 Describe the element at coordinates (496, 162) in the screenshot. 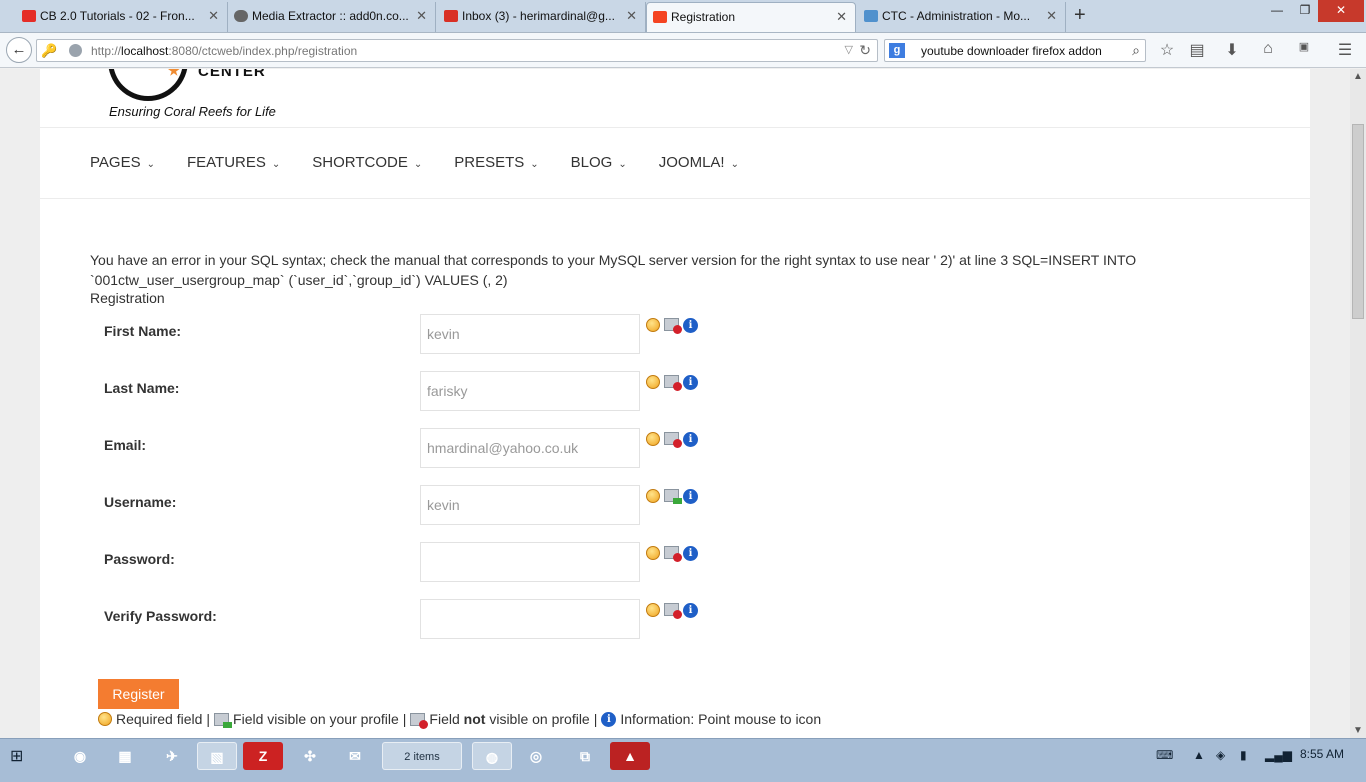

I see `menu-item-presets: PRESETS ⌄` at that location.